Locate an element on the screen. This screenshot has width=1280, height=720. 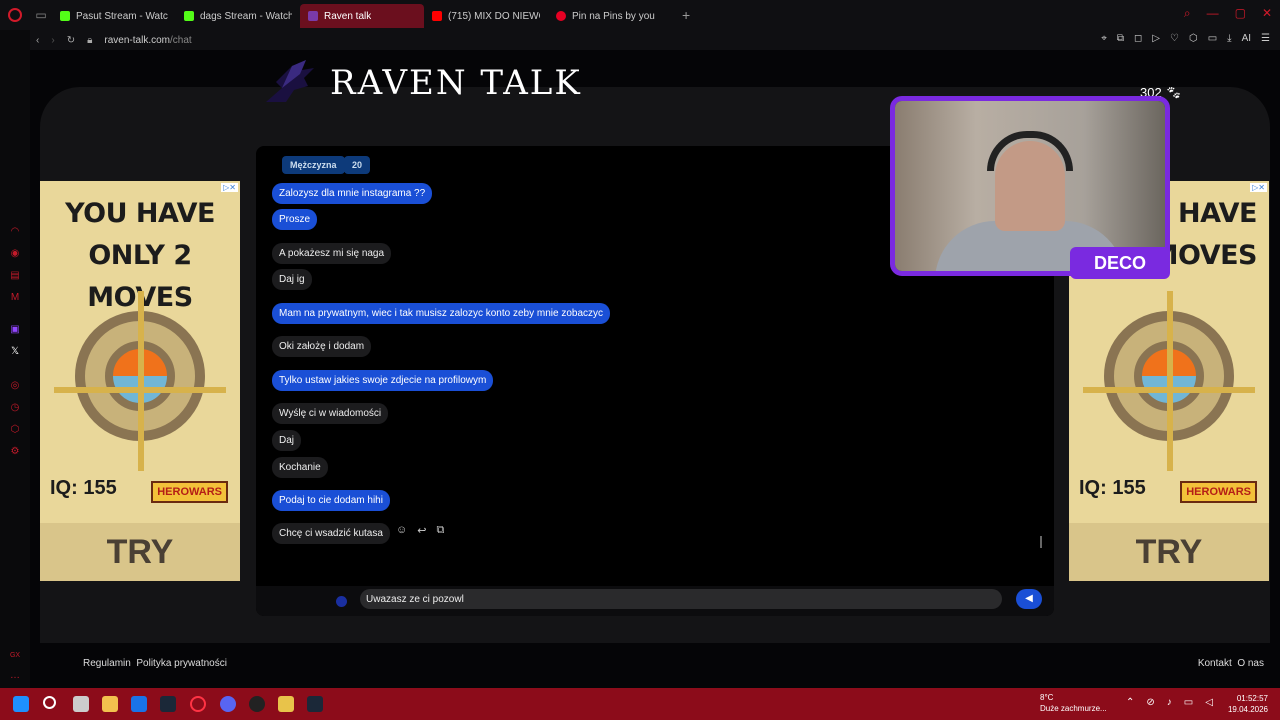
site-logo: RAVEN TALK is located at coordinates (422, 83).